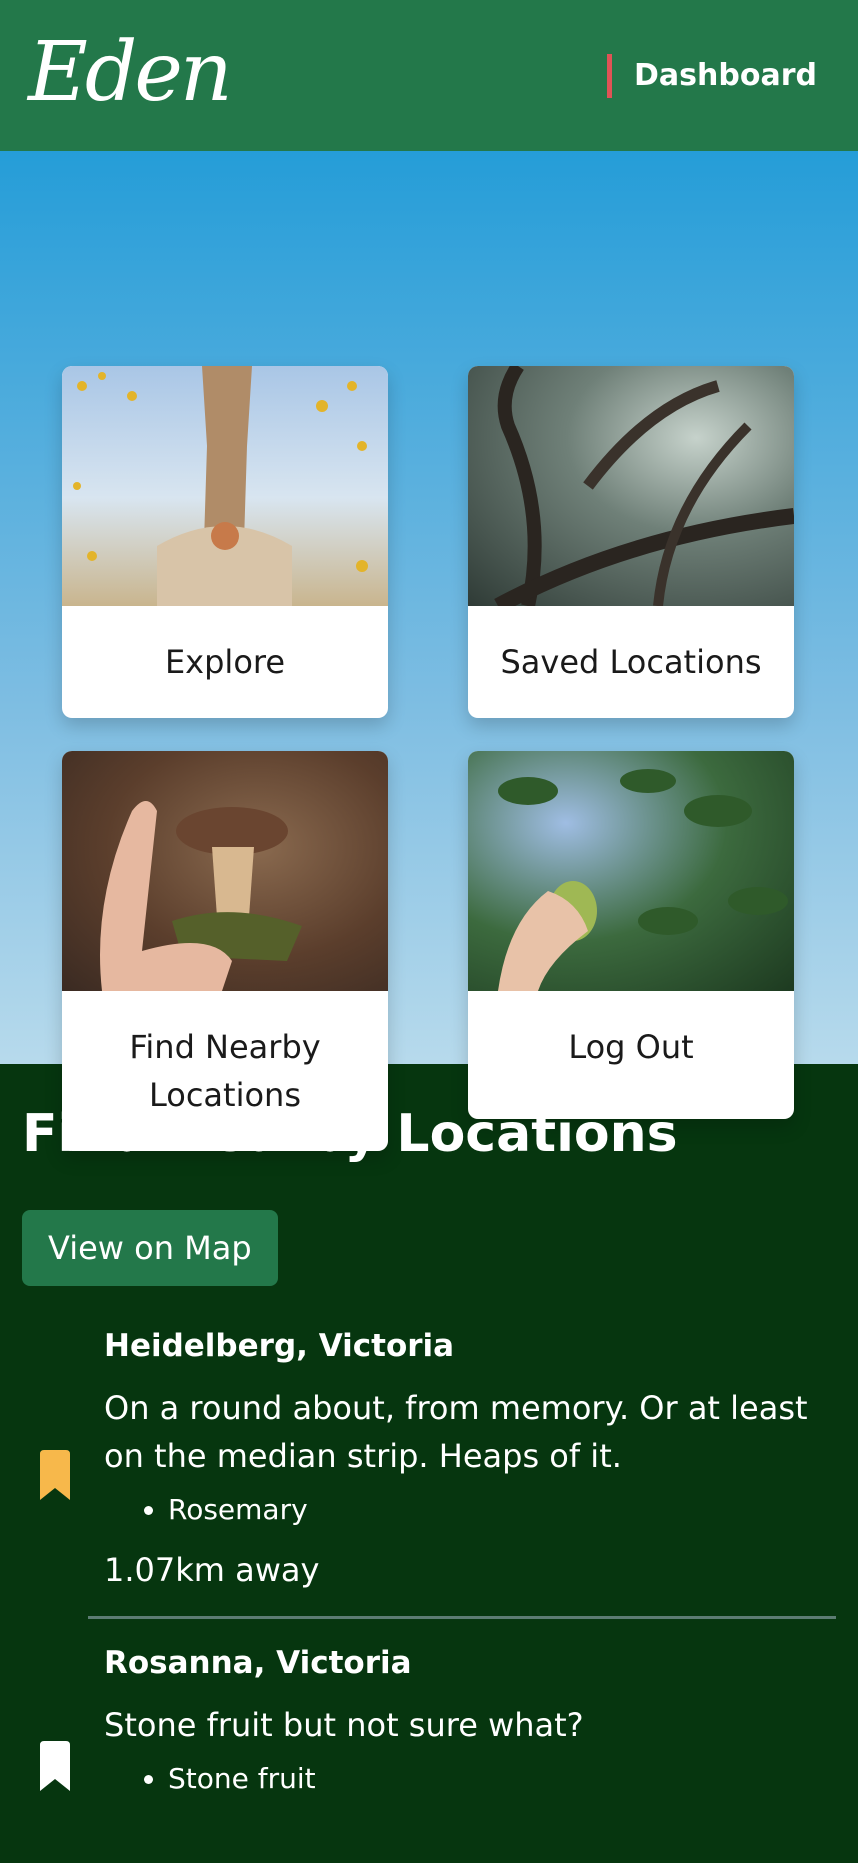  I want to click on find-nearby-image, so click(225, 871).